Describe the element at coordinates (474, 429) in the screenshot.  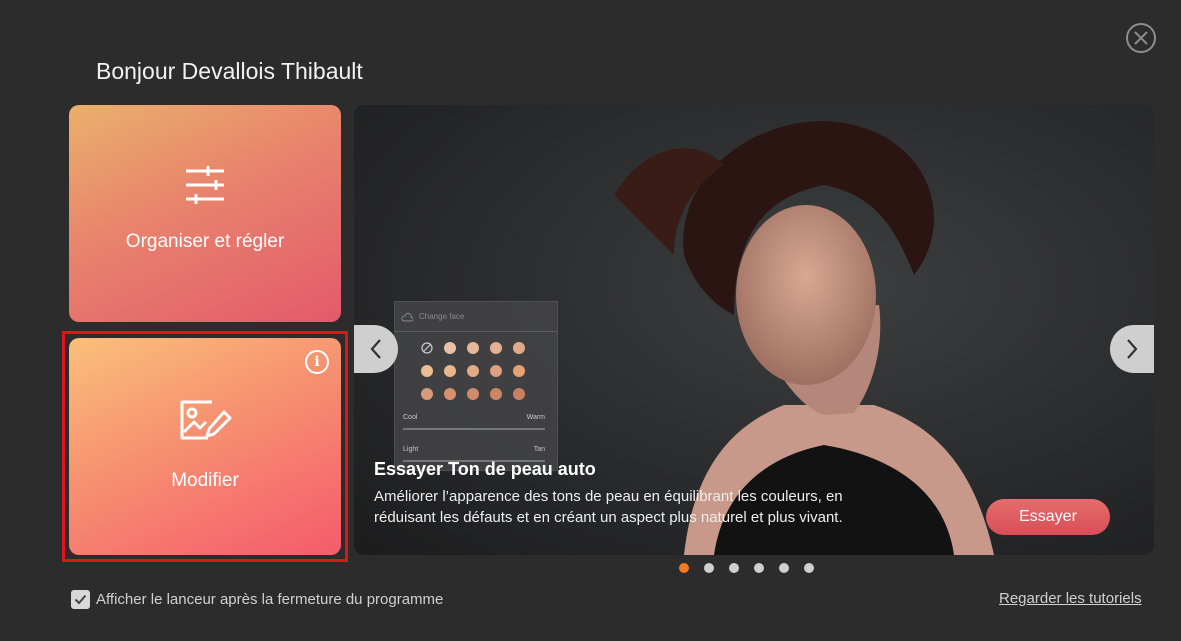
I see `cool-warm-slider` at that location.